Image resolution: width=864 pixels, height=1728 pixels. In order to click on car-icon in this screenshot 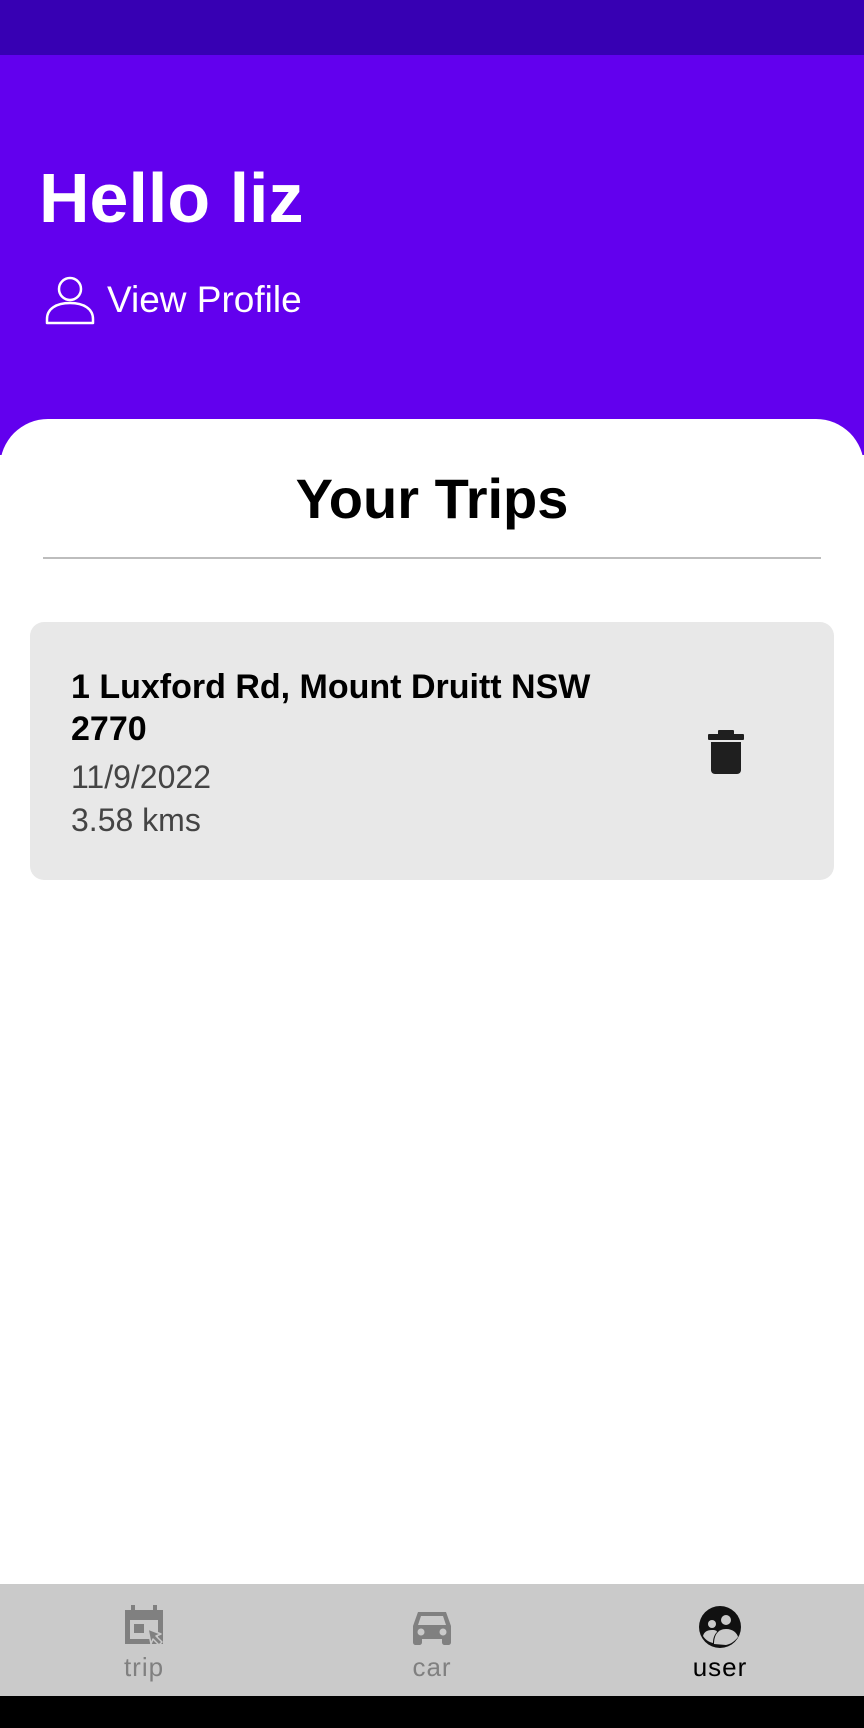, I will do `click(432, 1628)`.